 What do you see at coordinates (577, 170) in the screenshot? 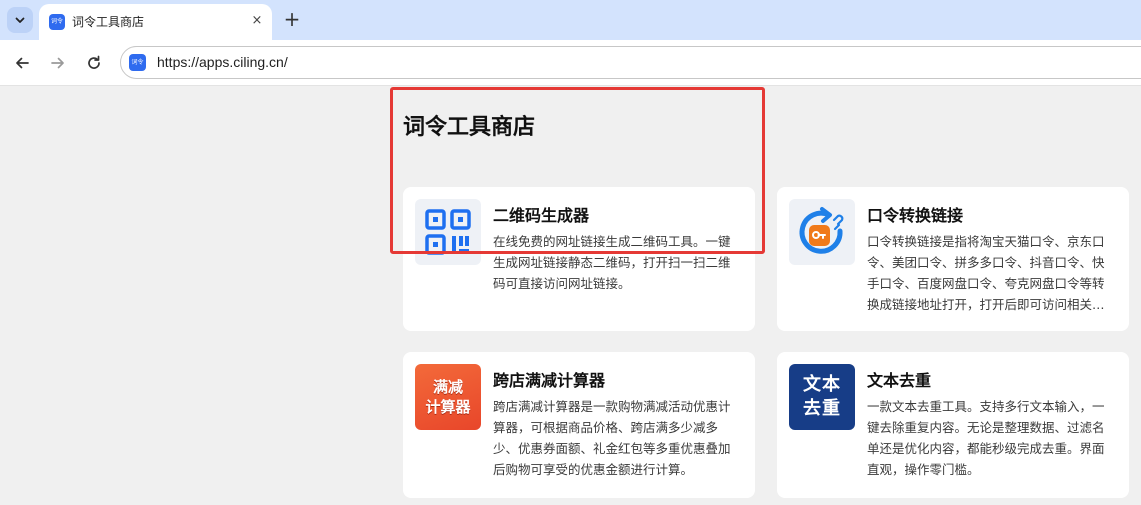
I see `highlight-box` at bounding box center [577, 170].